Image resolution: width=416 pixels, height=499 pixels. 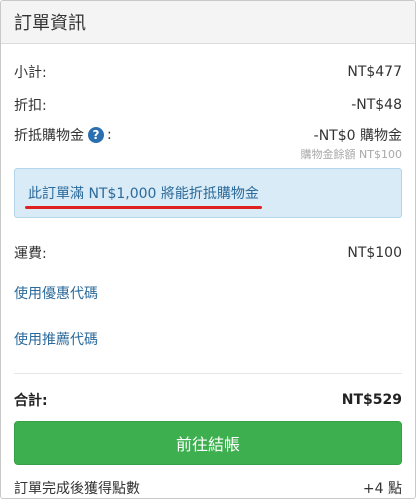 What do you see at coordinates (208, 293) in the screenshot?
I see `use-coupon-code-link: 使用優惠代碼` at bounding box center [208, 293].